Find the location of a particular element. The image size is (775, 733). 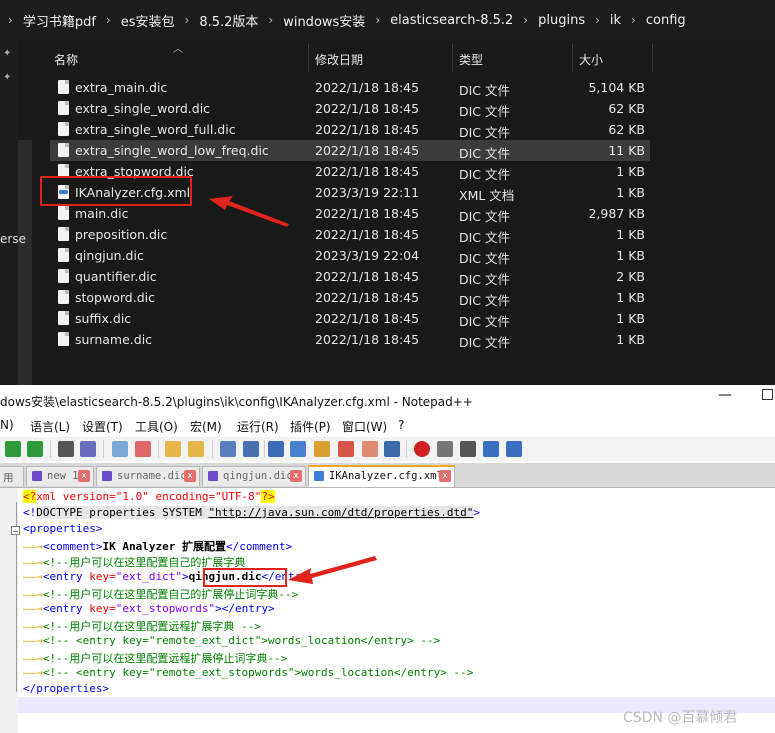

file-size: 1 KB is located at coordinates (630, 318).